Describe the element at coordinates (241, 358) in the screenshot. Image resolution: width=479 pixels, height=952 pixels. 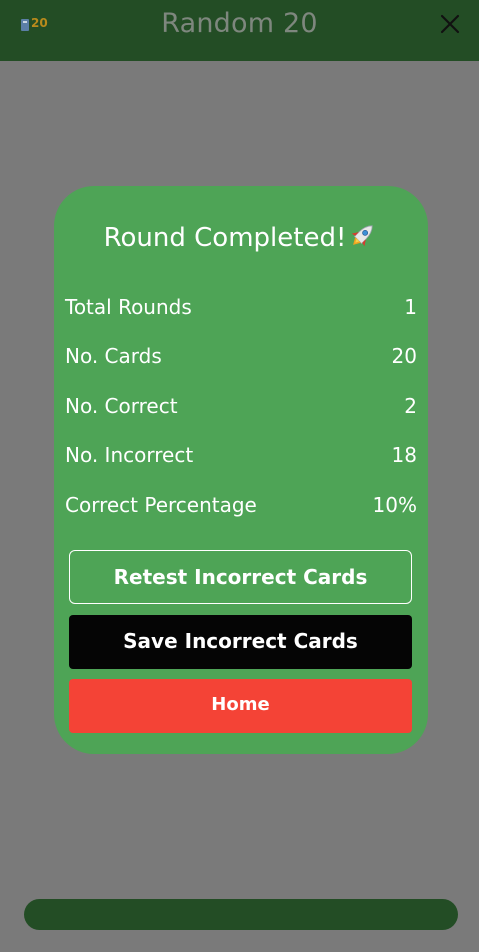
I see `stat-row-no-cards: No. Cards 20` at that location.